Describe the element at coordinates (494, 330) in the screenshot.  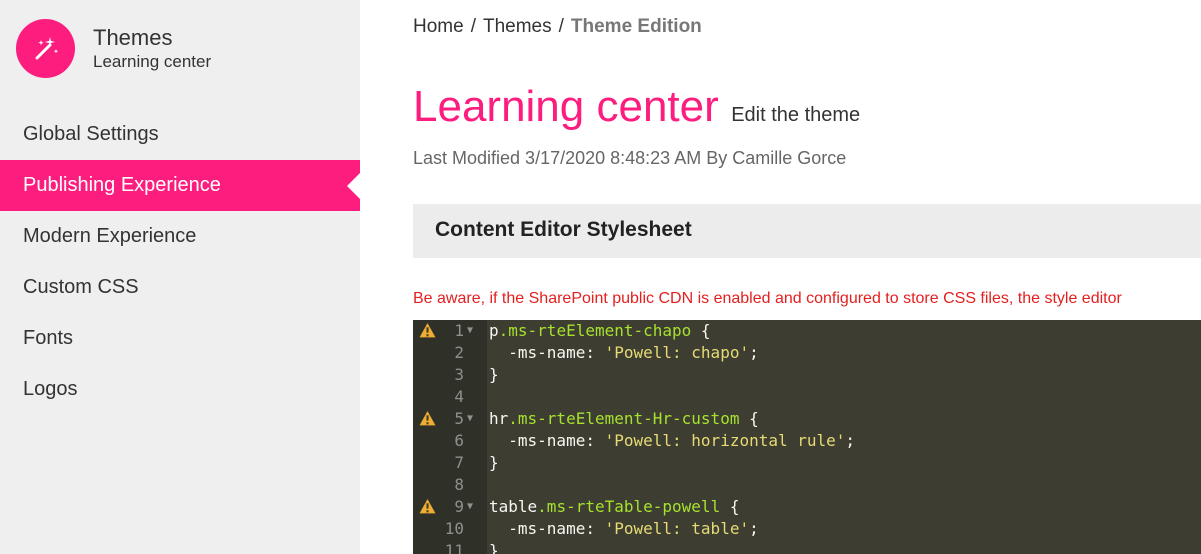
I see `css-selector-tag: p` at that location.